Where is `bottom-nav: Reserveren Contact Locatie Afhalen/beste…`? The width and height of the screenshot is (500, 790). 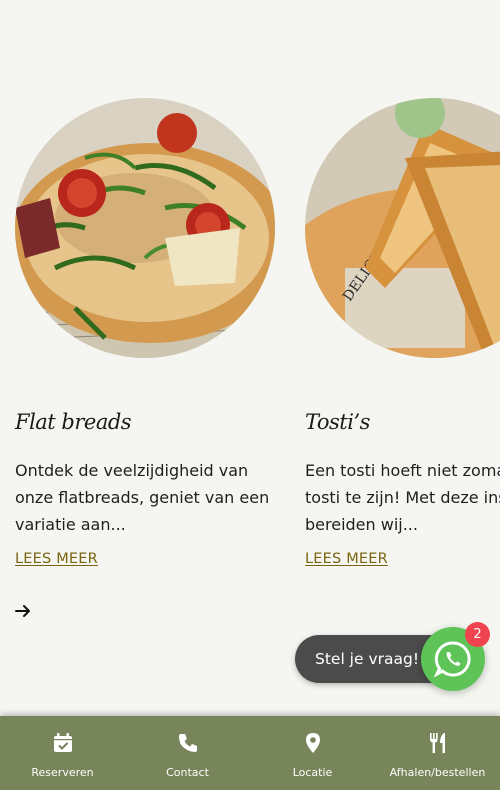 bottom-nav: Reserveren Contact Locatie Afhalen/beste… is located at coordinates (250, 753).